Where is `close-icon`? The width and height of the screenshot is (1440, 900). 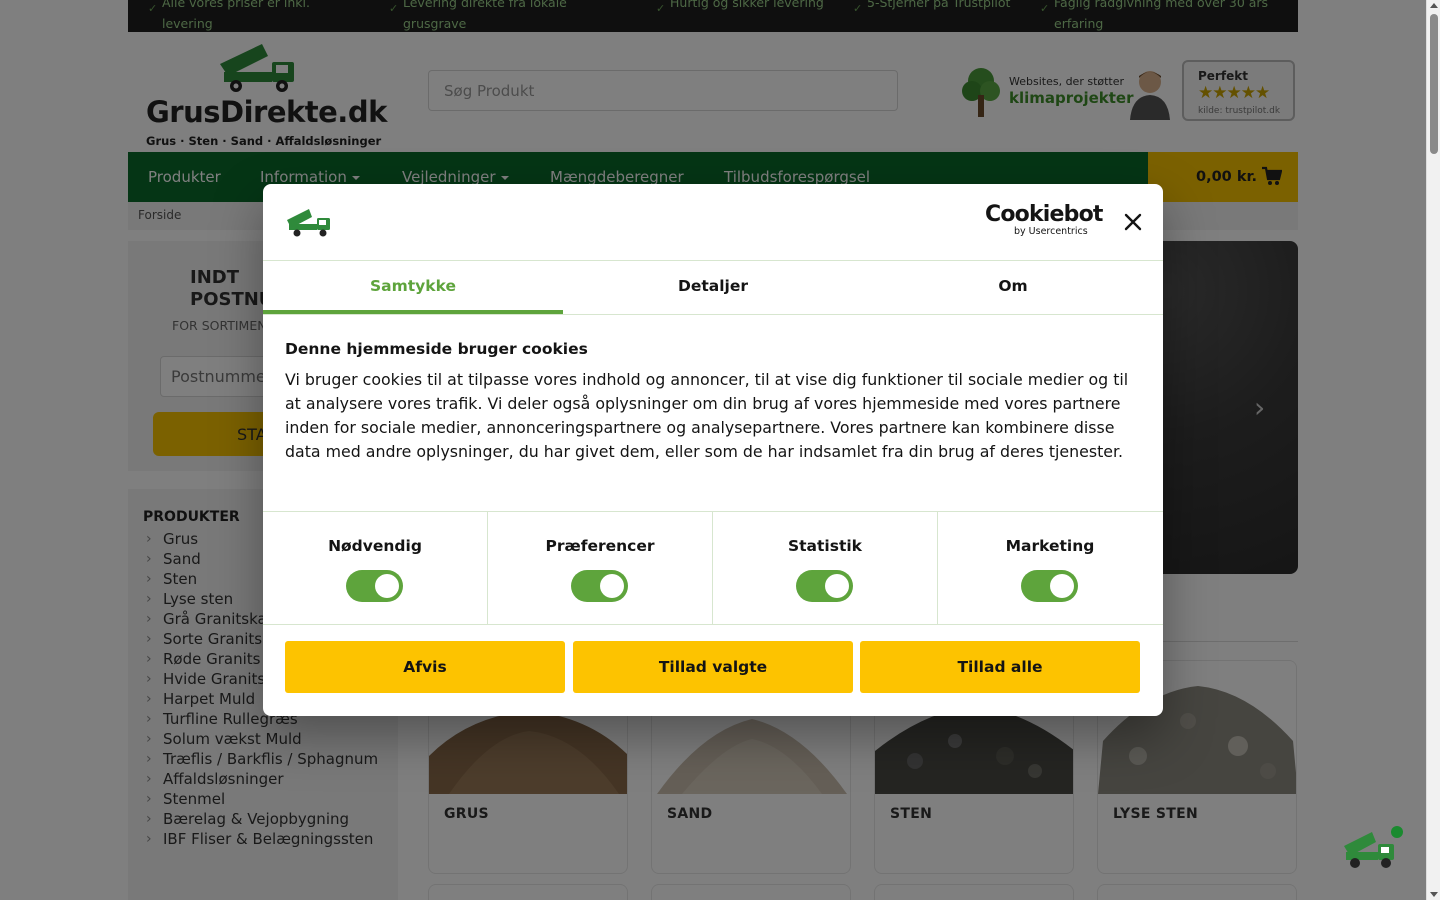 close-icon is located at coordinates (1133, 222).